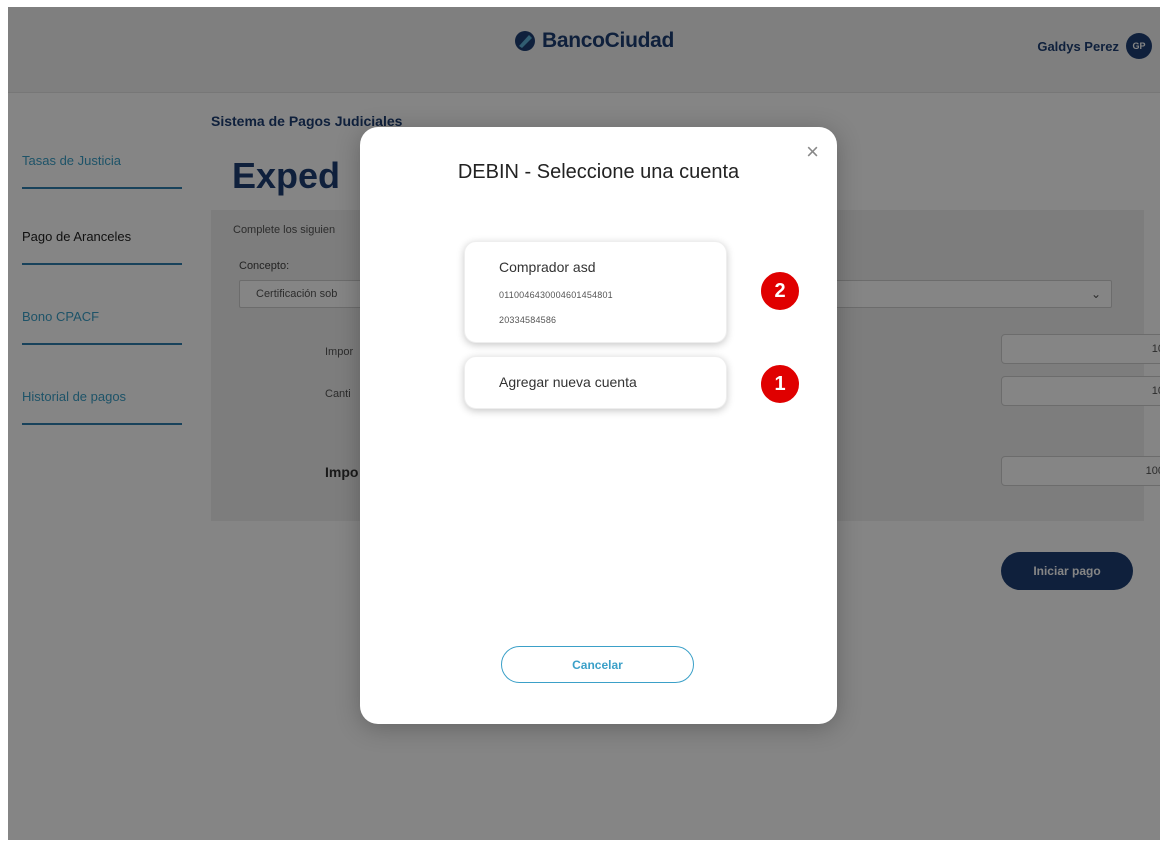 This screenshot has width=1163, height=842. Describe the element at coordinates (556, 295) in the screenshot. I see `account-cbu: 0110046430004601454801` at that location.